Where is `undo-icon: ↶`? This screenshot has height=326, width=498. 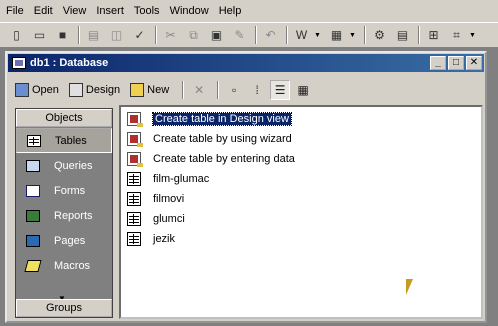
undo-icon: ↶ is located at coordinates (270, 35).